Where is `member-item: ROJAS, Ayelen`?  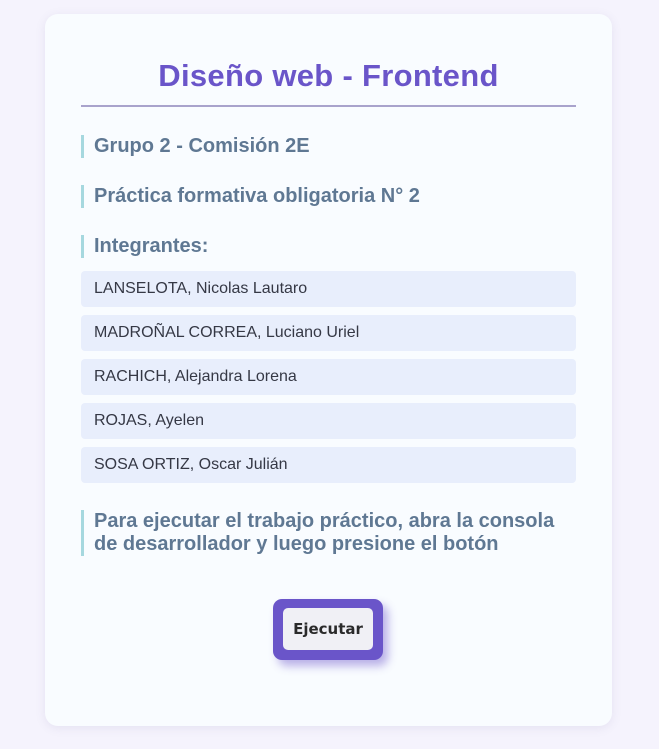 member-item: ROJAS, Ayelen is located at coordinates (328, 421).